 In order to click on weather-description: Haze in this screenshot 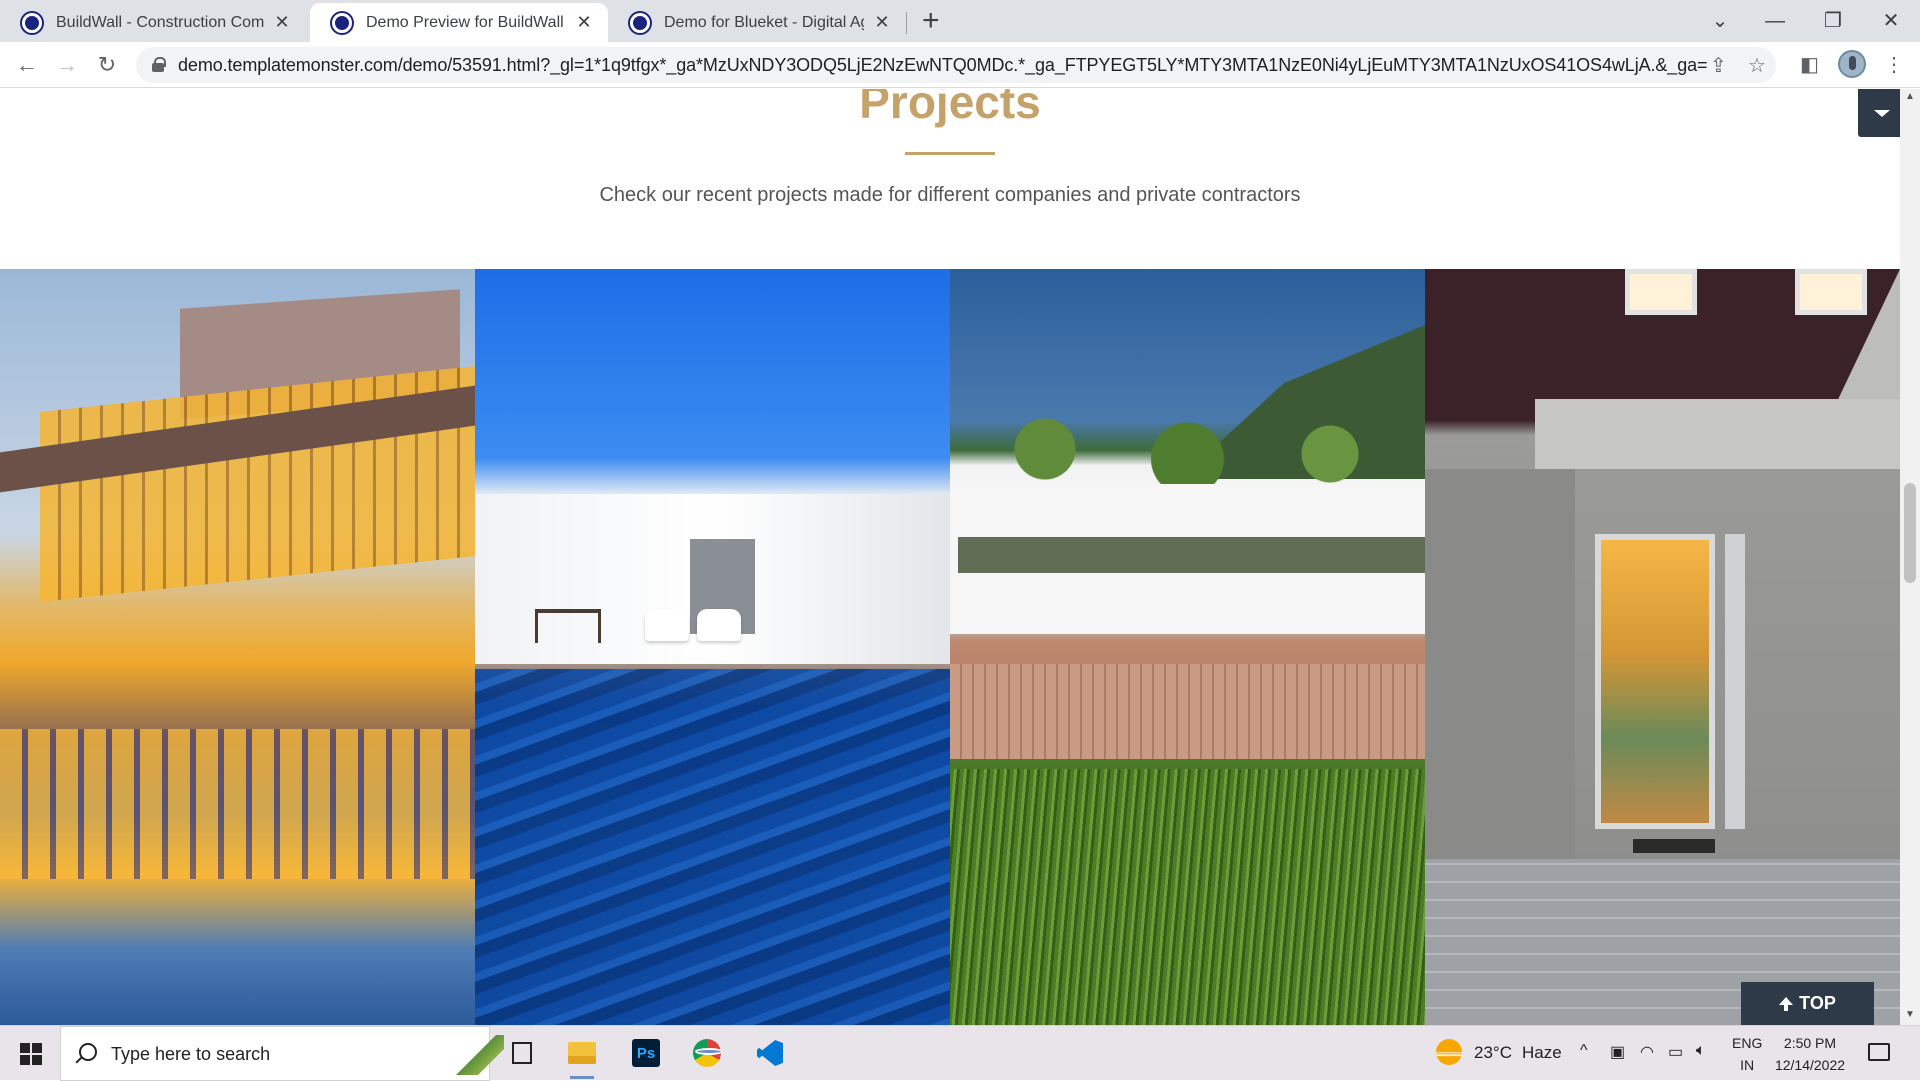, I will do `click(1542, 1053)`.